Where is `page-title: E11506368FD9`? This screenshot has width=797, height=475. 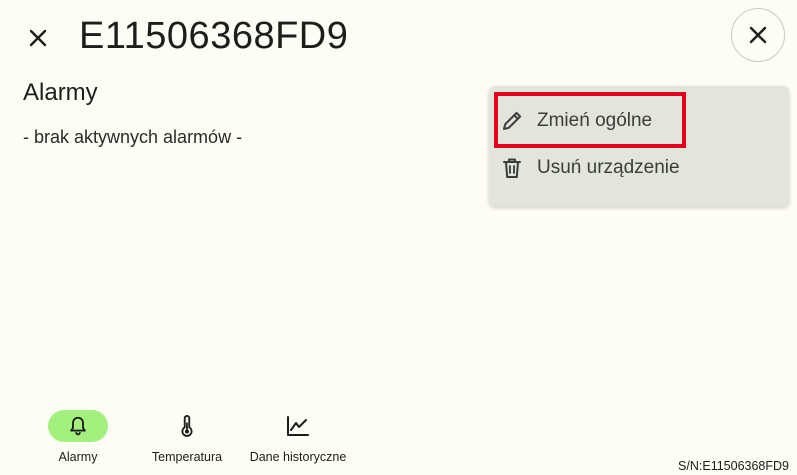 page-title: E11506368FD9 is located at coordinates (214, 36).